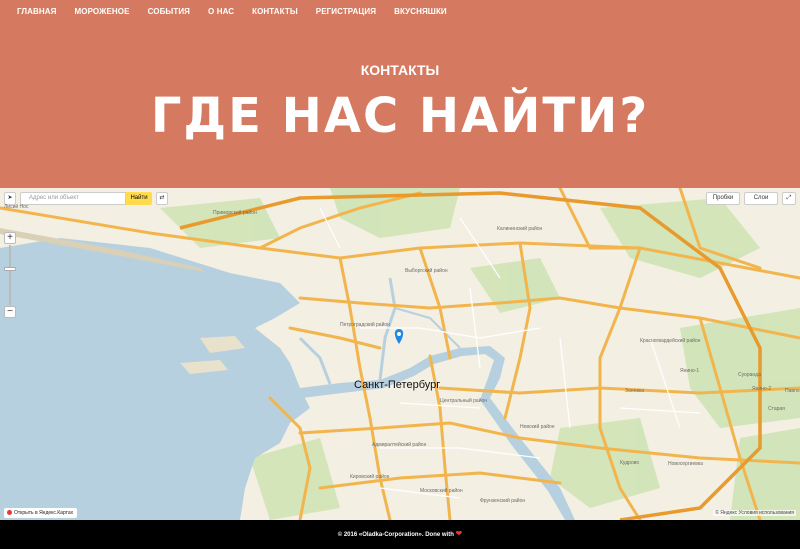 The height and width of the screenshot is (549, 800). I want to click on map-label-krasnogvardeyskiy: Красногвардейский район, so click(670, 341).